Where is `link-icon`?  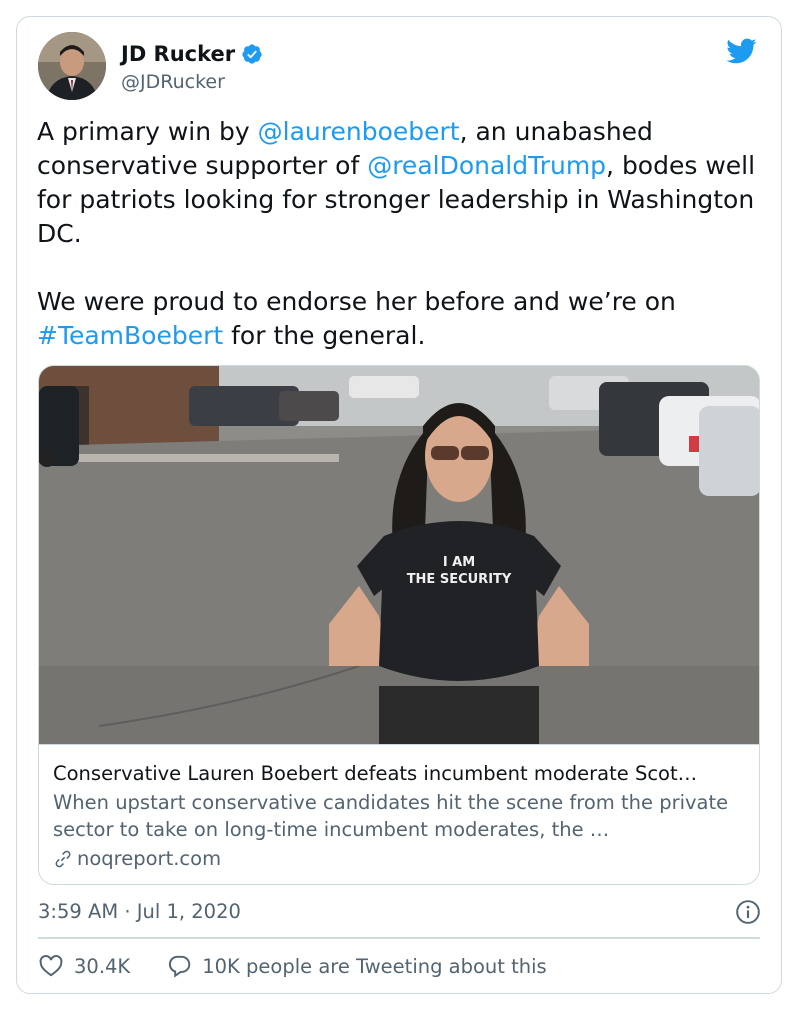 link-icon is located at coordinates (63, 858).